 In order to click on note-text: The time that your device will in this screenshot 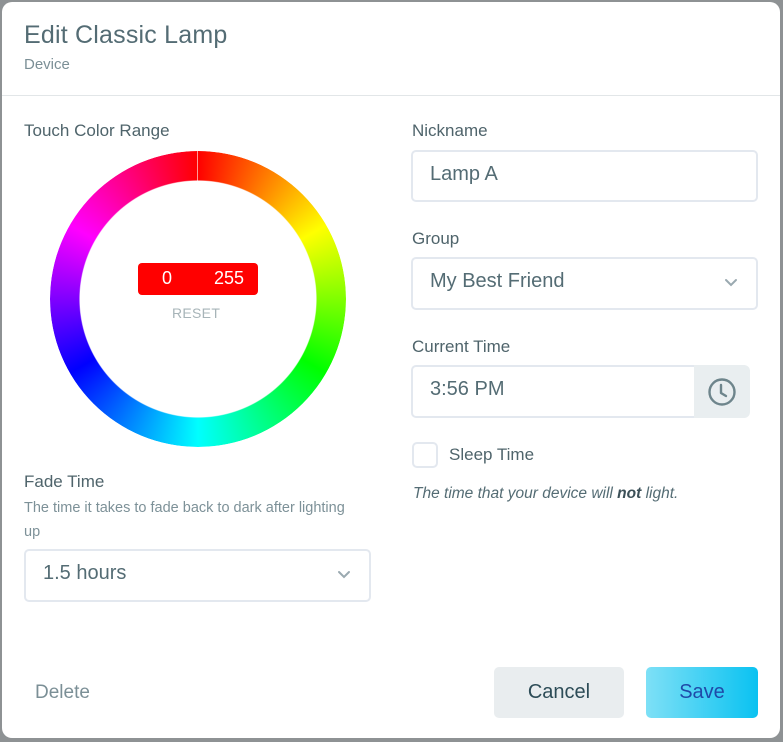, I will do `click(515, 493)`.